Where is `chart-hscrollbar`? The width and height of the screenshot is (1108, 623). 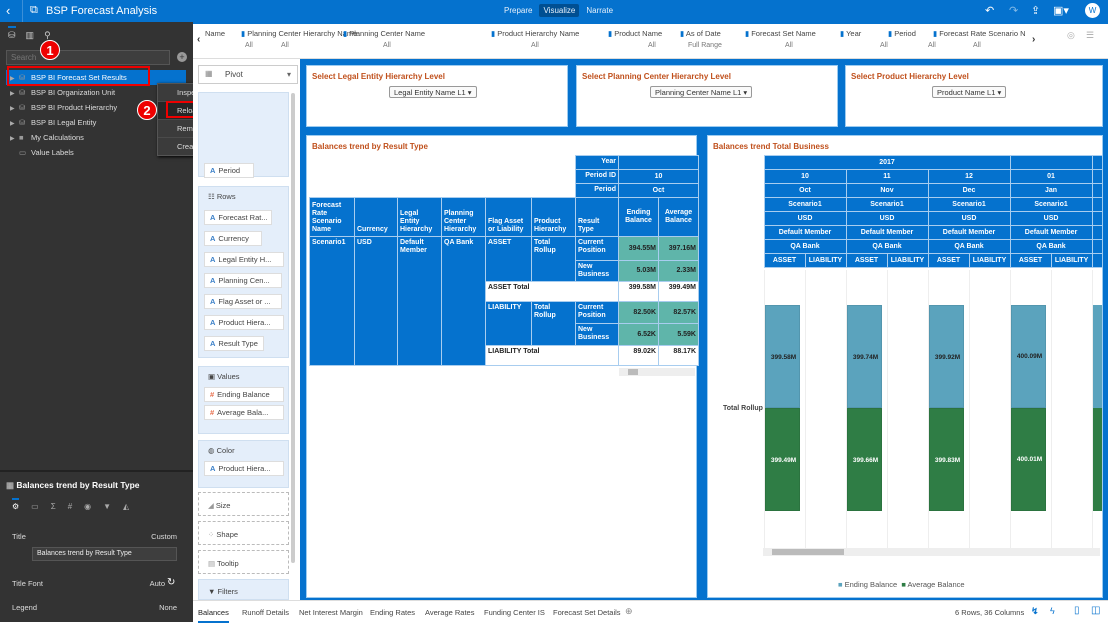 chart-hscrollbar is located at coordinates (931, 552).